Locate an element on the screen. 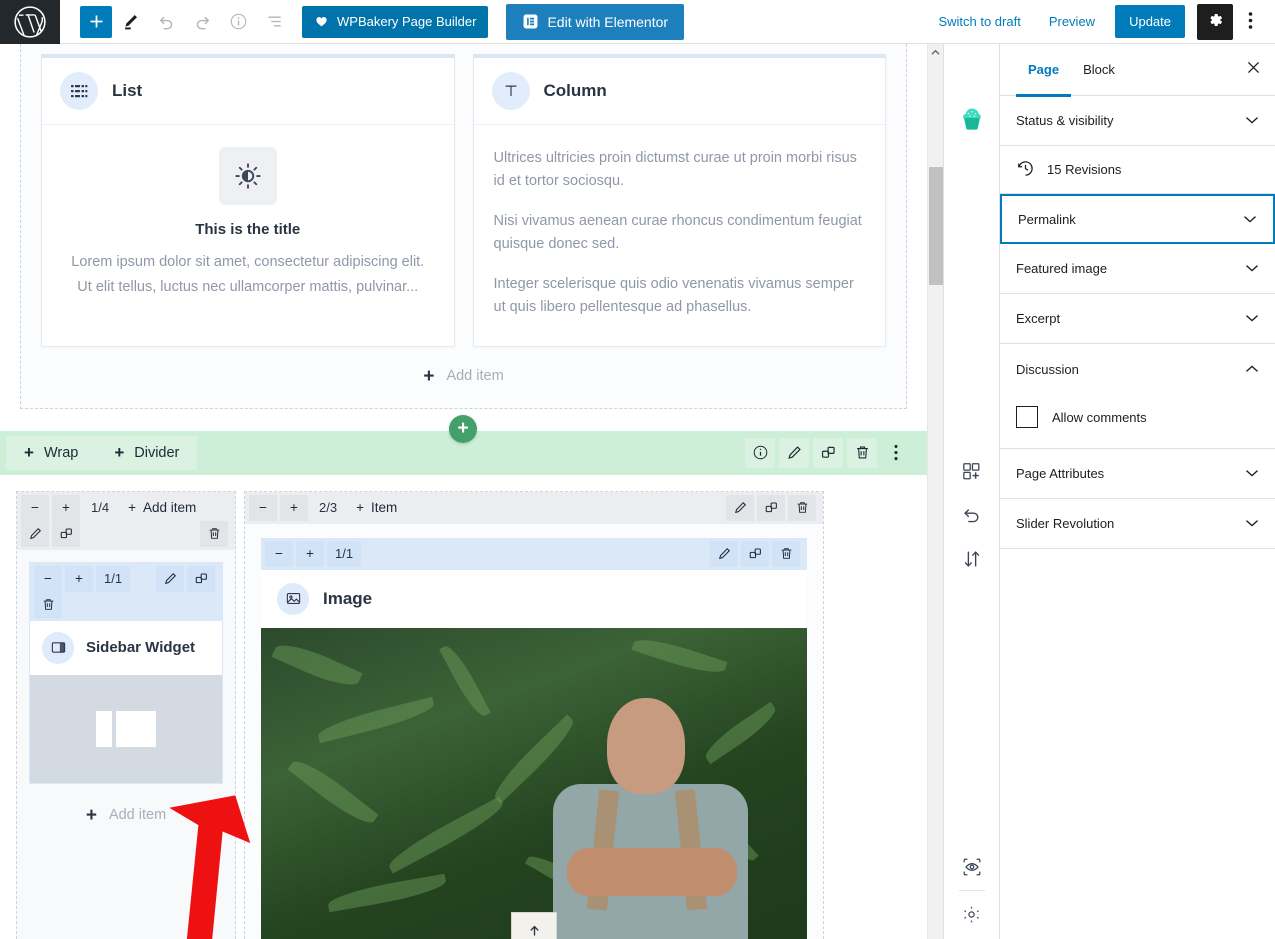 The width and height of the screenshot is (1275, 939). details-button is located at coordinates (238, 22).